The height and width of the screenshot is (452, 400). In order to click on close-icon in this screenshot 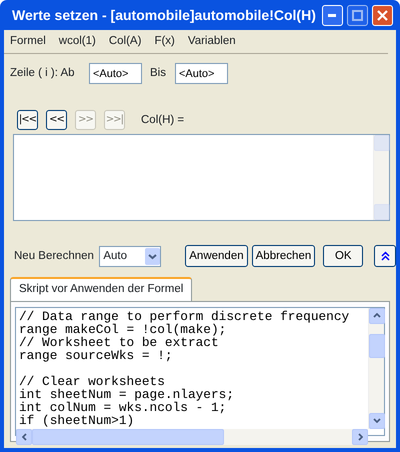, I will do `click(382, 15)`.